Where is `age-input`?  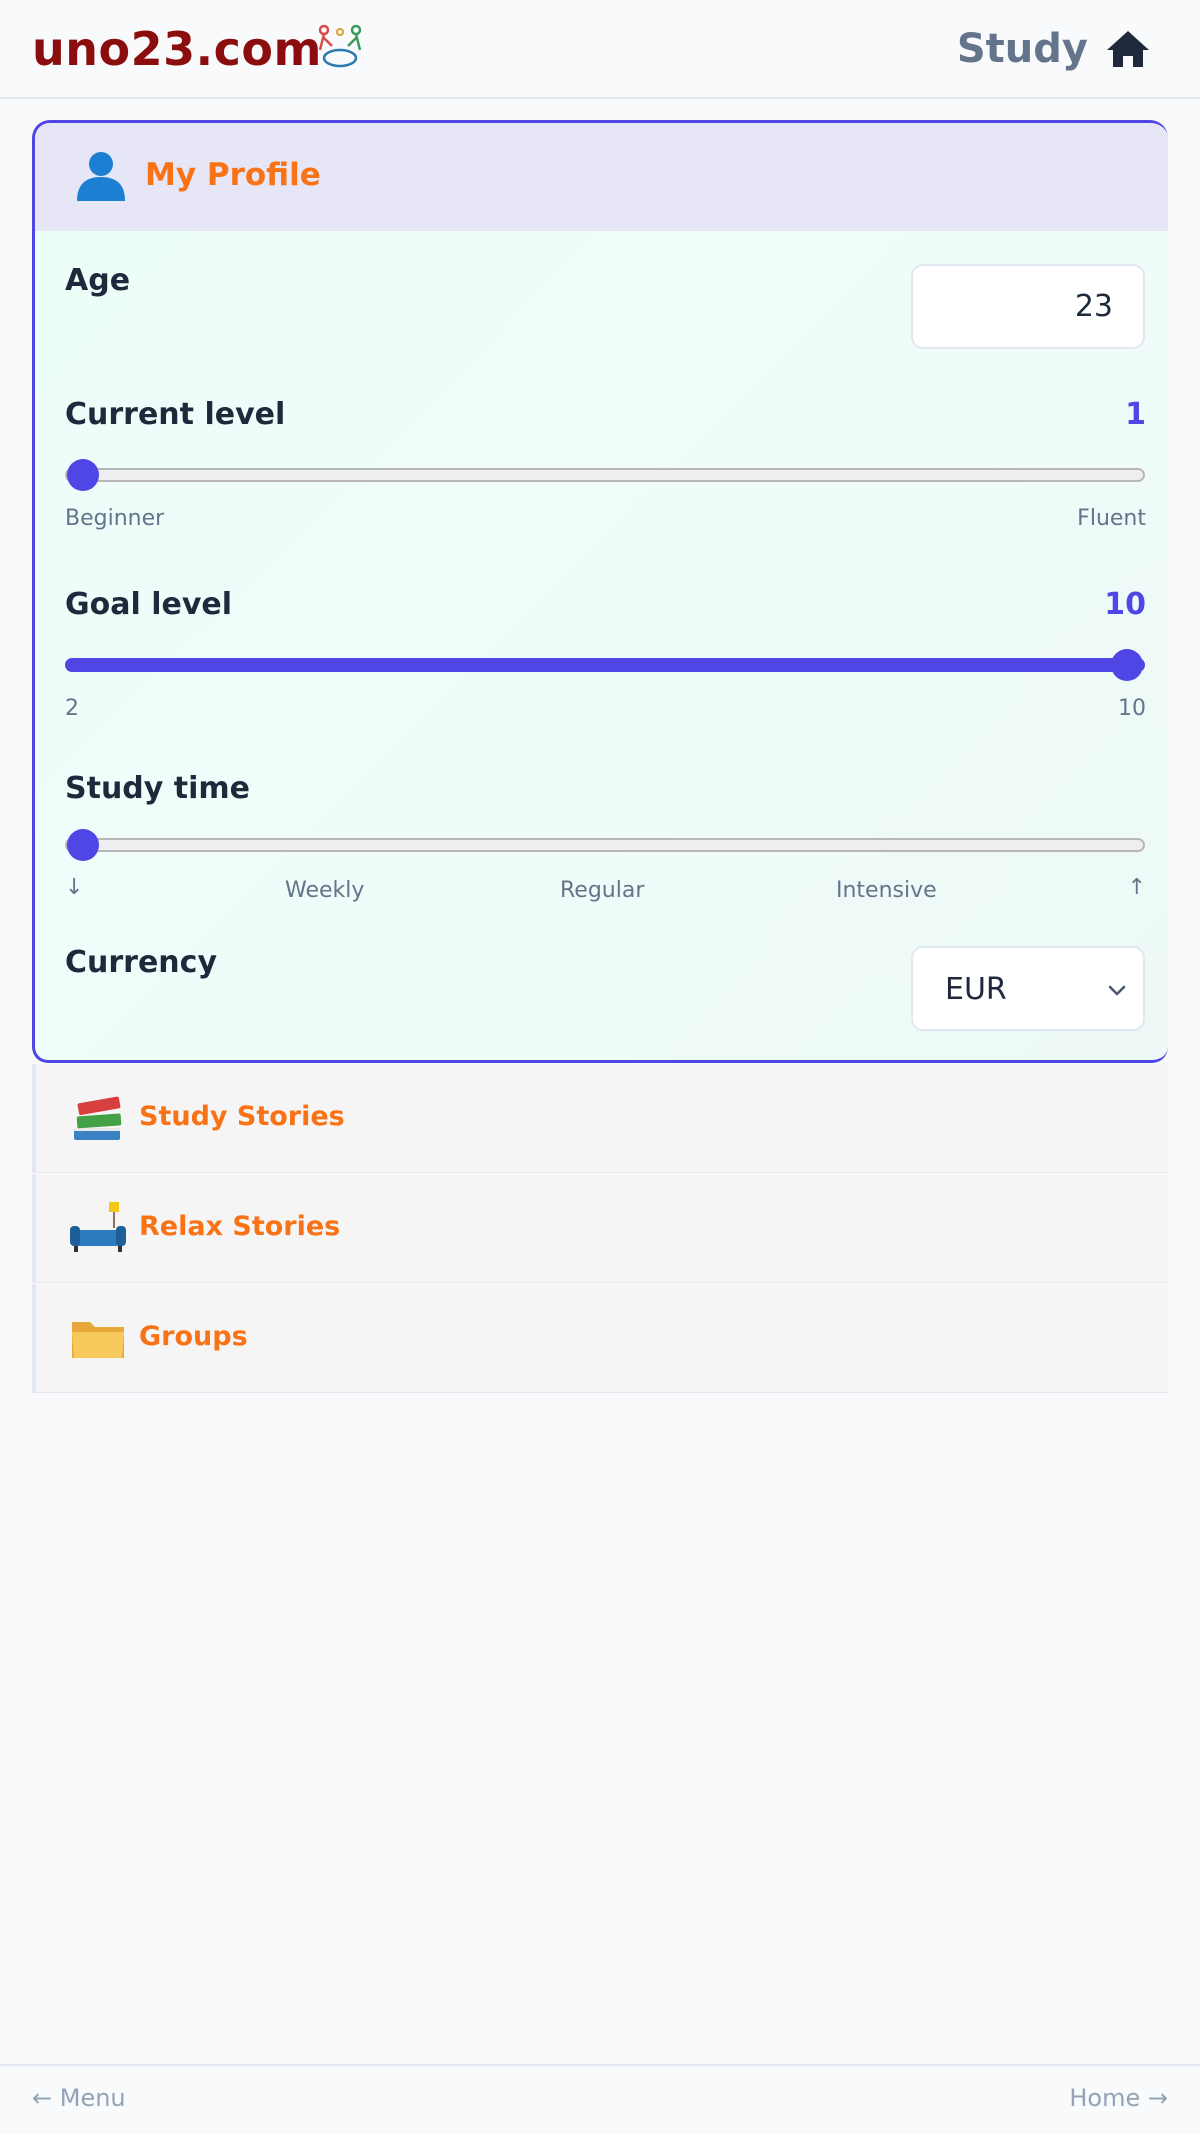 age-input is located at coordinates (1028, 306).